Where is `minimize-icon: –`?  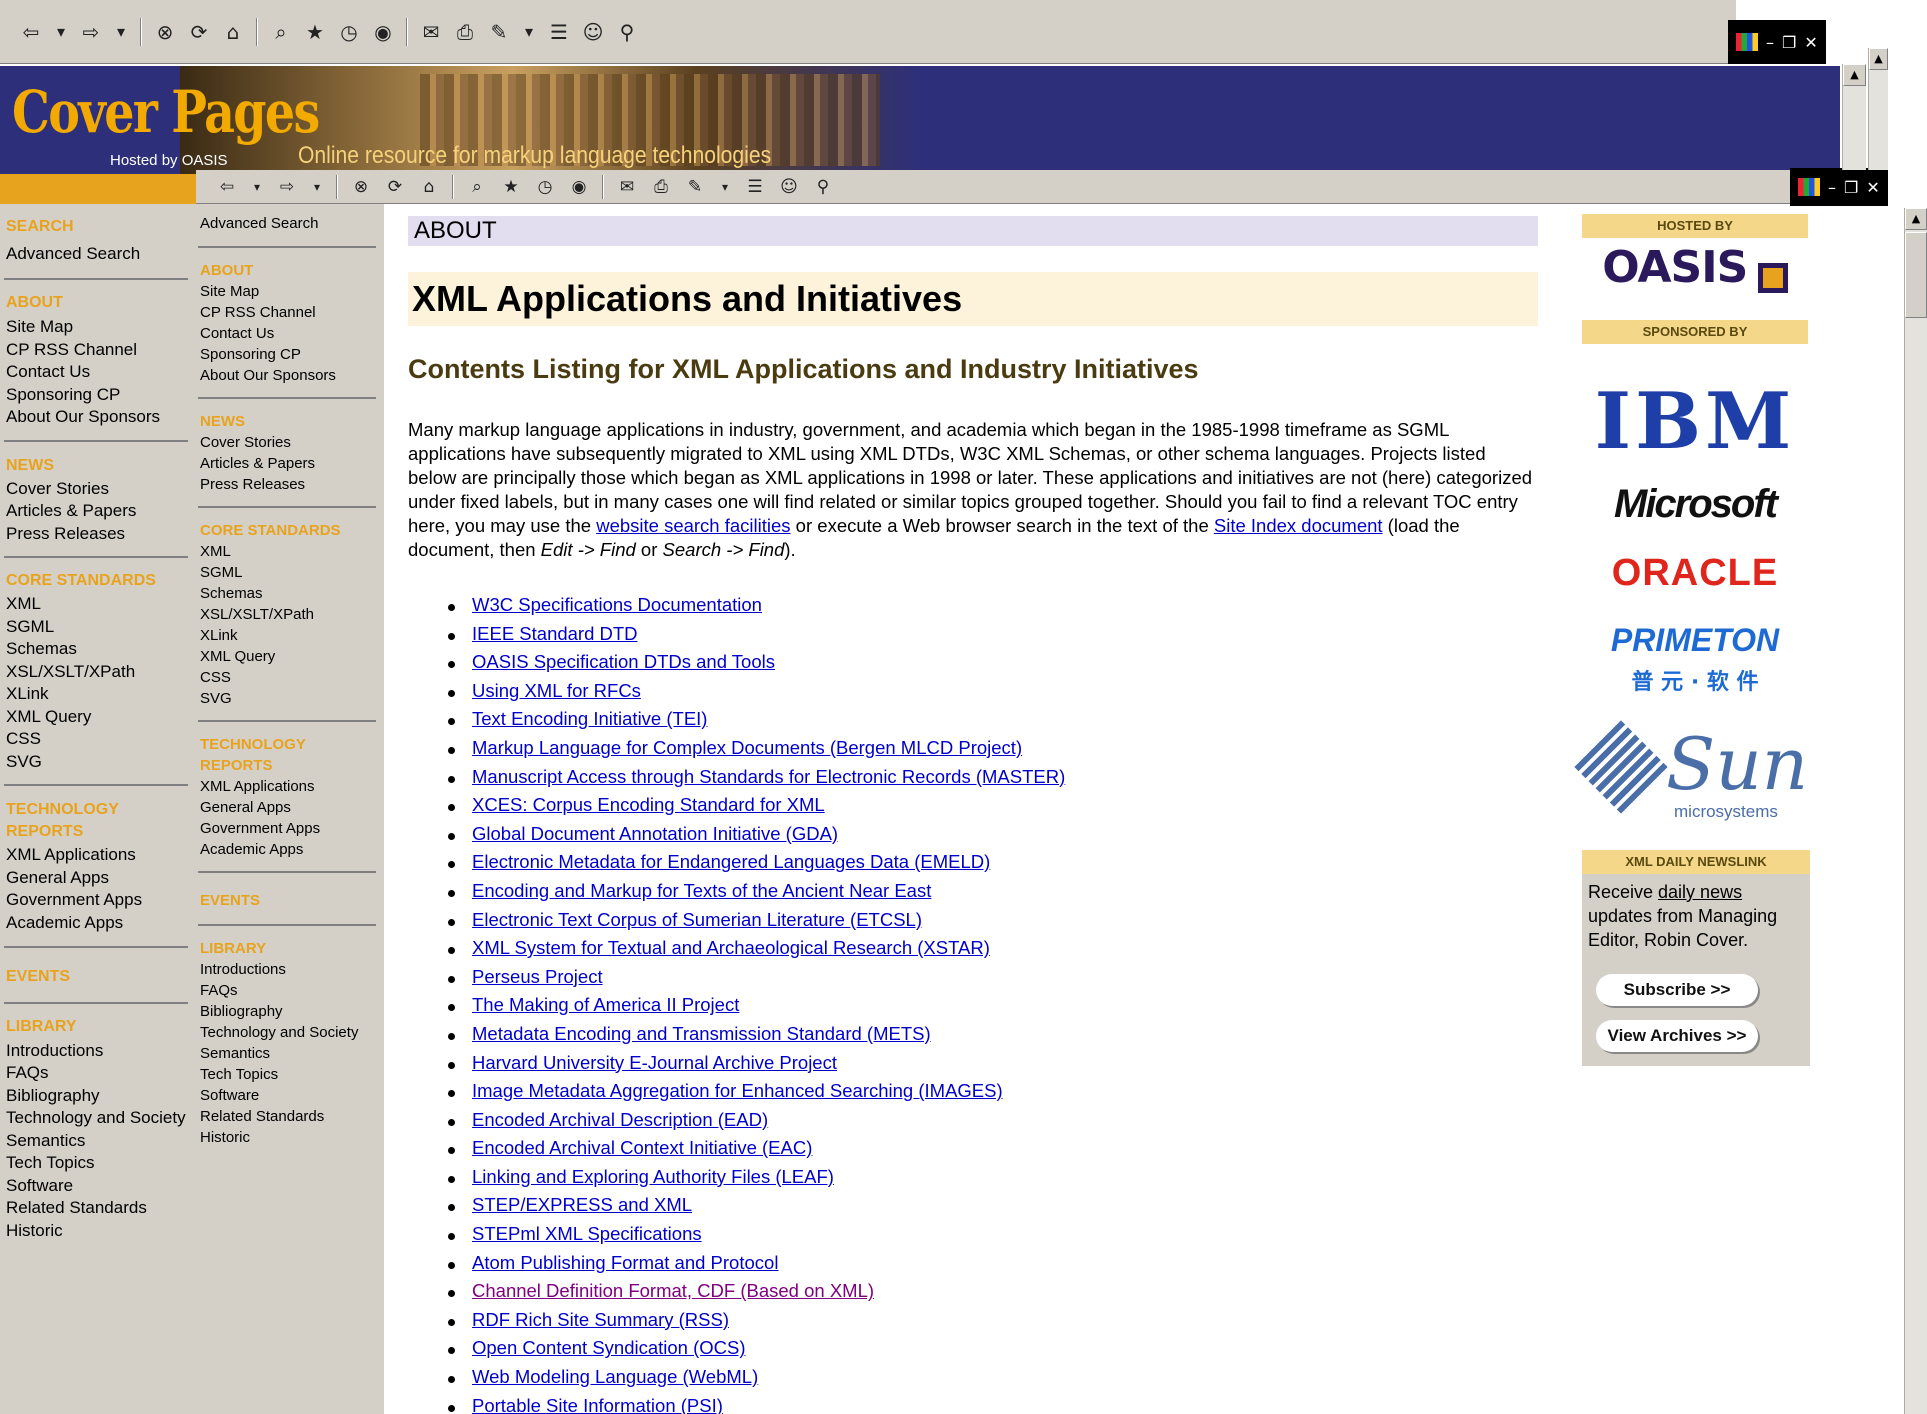 minimize-icon: – is located at coordinates (1770, 42).